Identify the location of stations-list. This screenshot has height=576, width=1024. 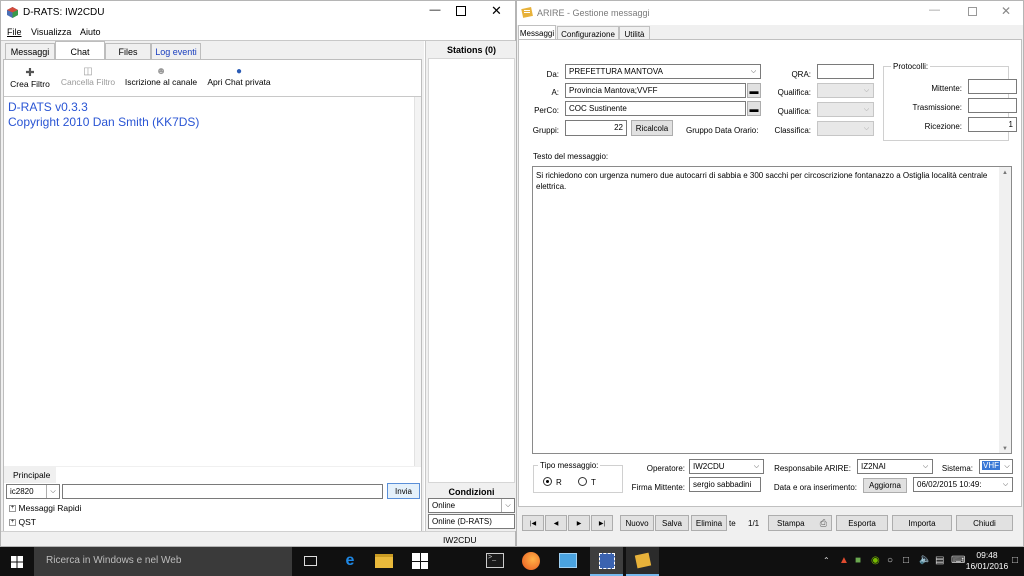
(471, 270).